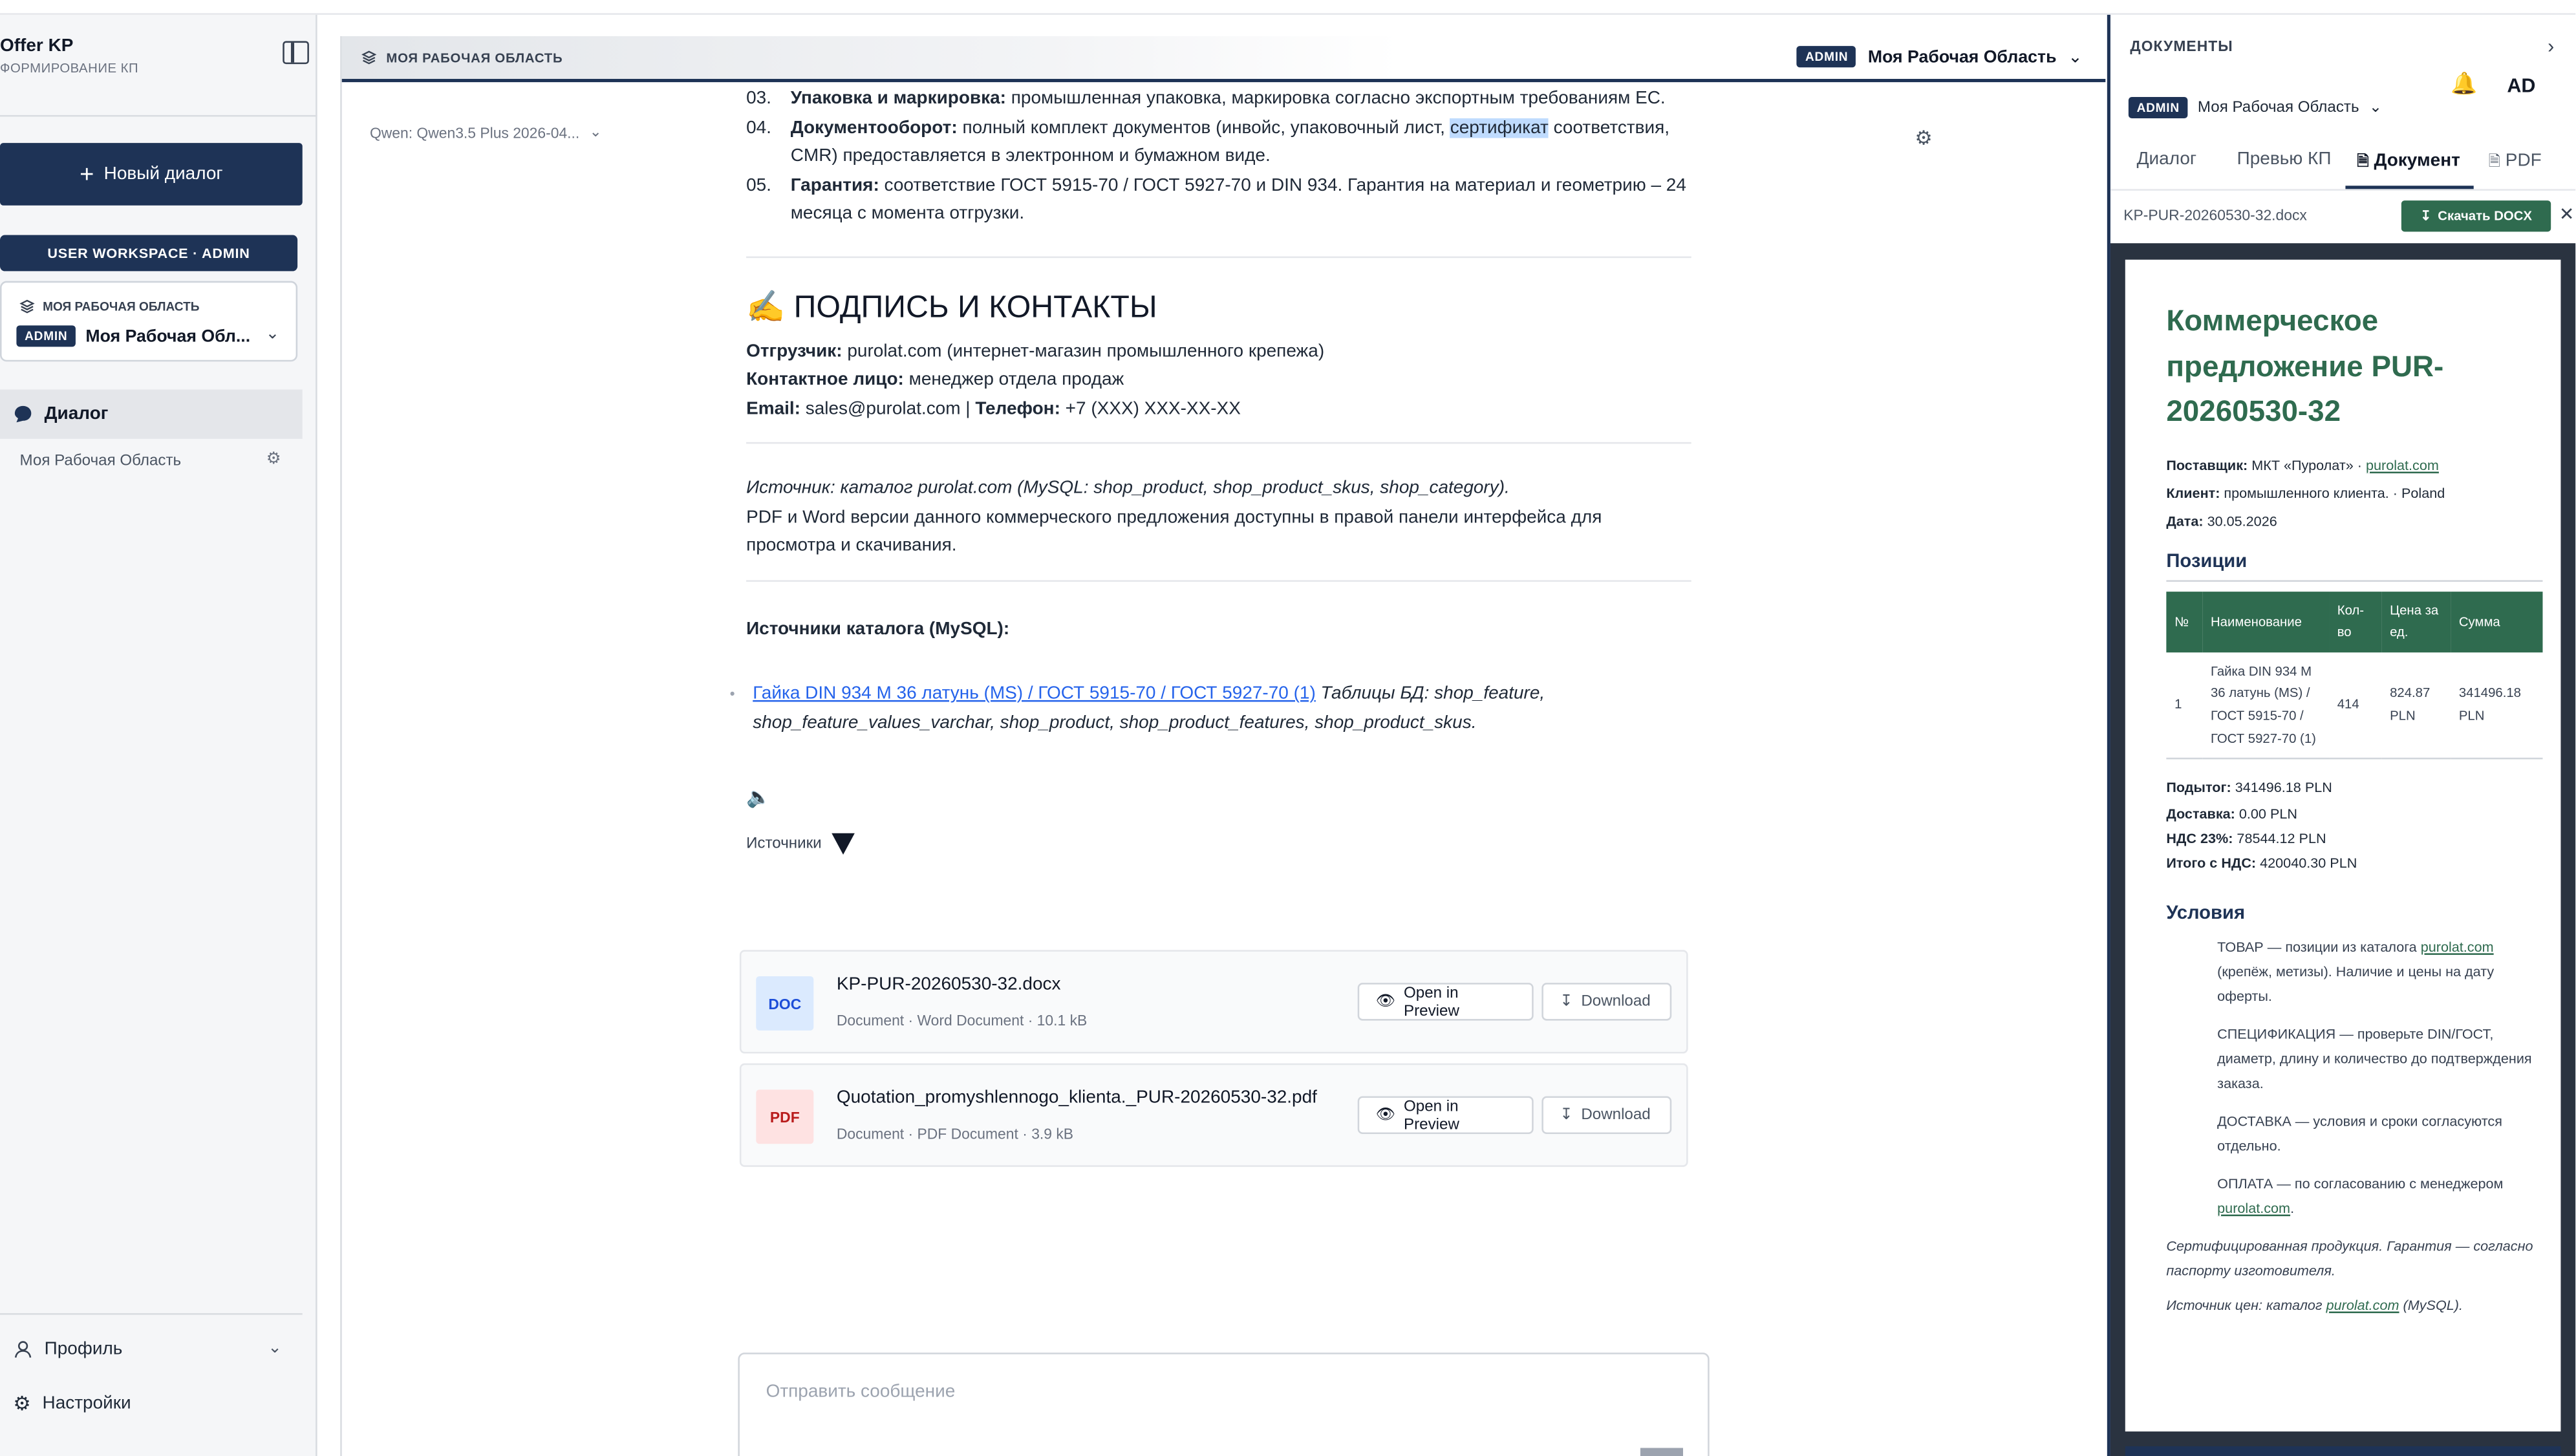 The width and height of the screenshot is (2576, 1456). Describe the element at coordinates (2355, 621) in the screenshot. I see `table-header: Кол-во` at that location.